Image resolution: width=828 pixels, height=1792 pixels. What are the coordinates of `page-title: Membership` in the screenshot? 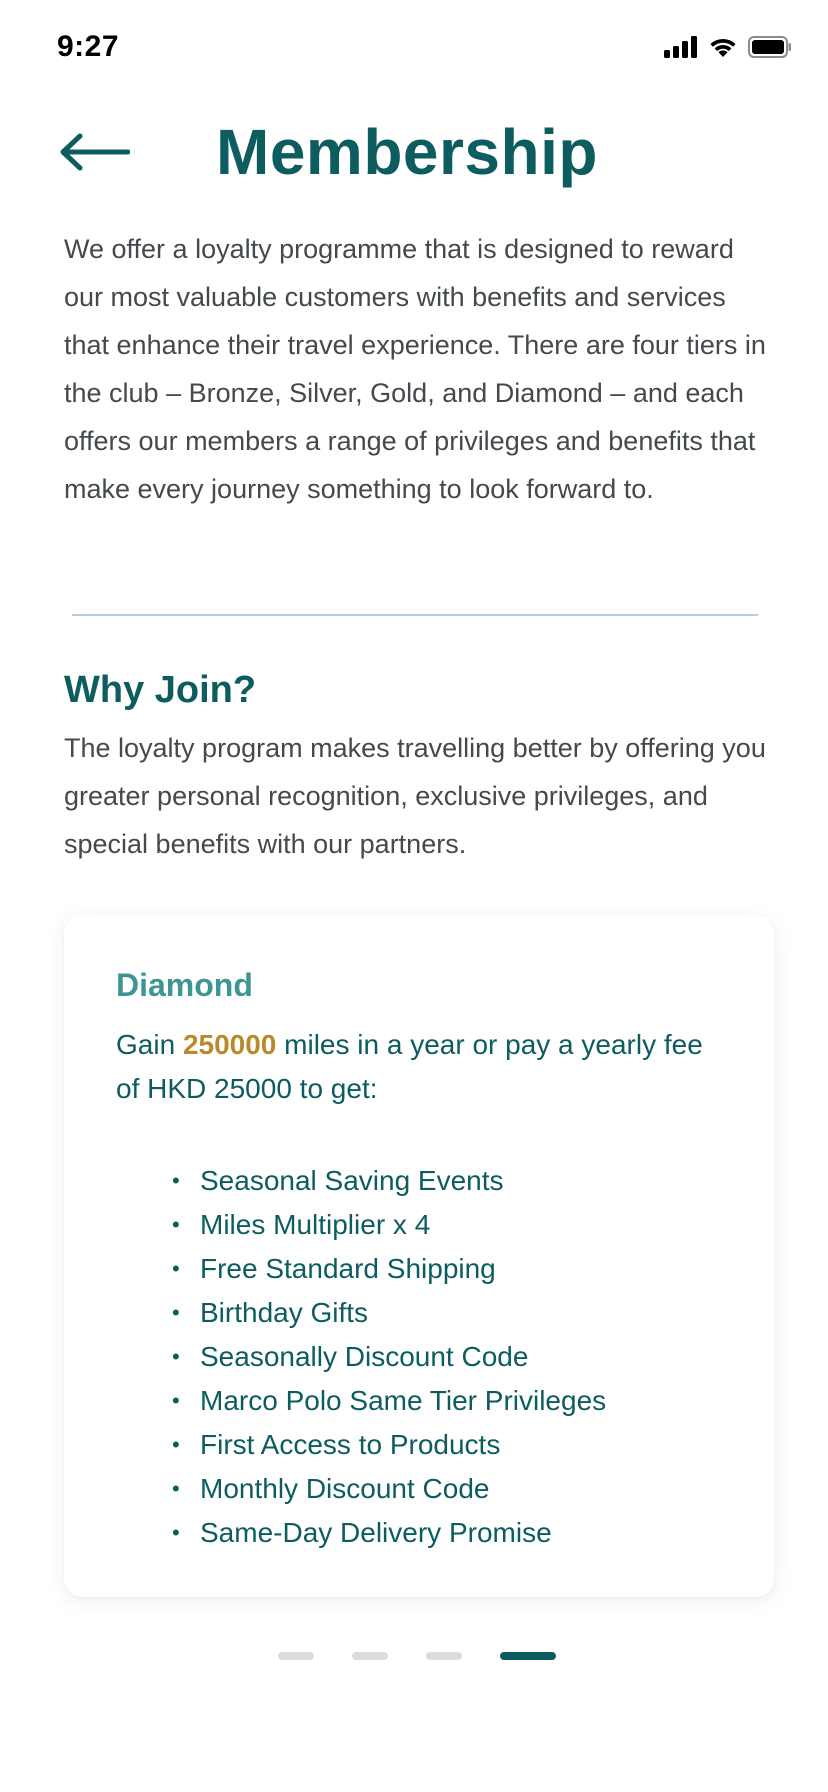 It's located at (407, 152).